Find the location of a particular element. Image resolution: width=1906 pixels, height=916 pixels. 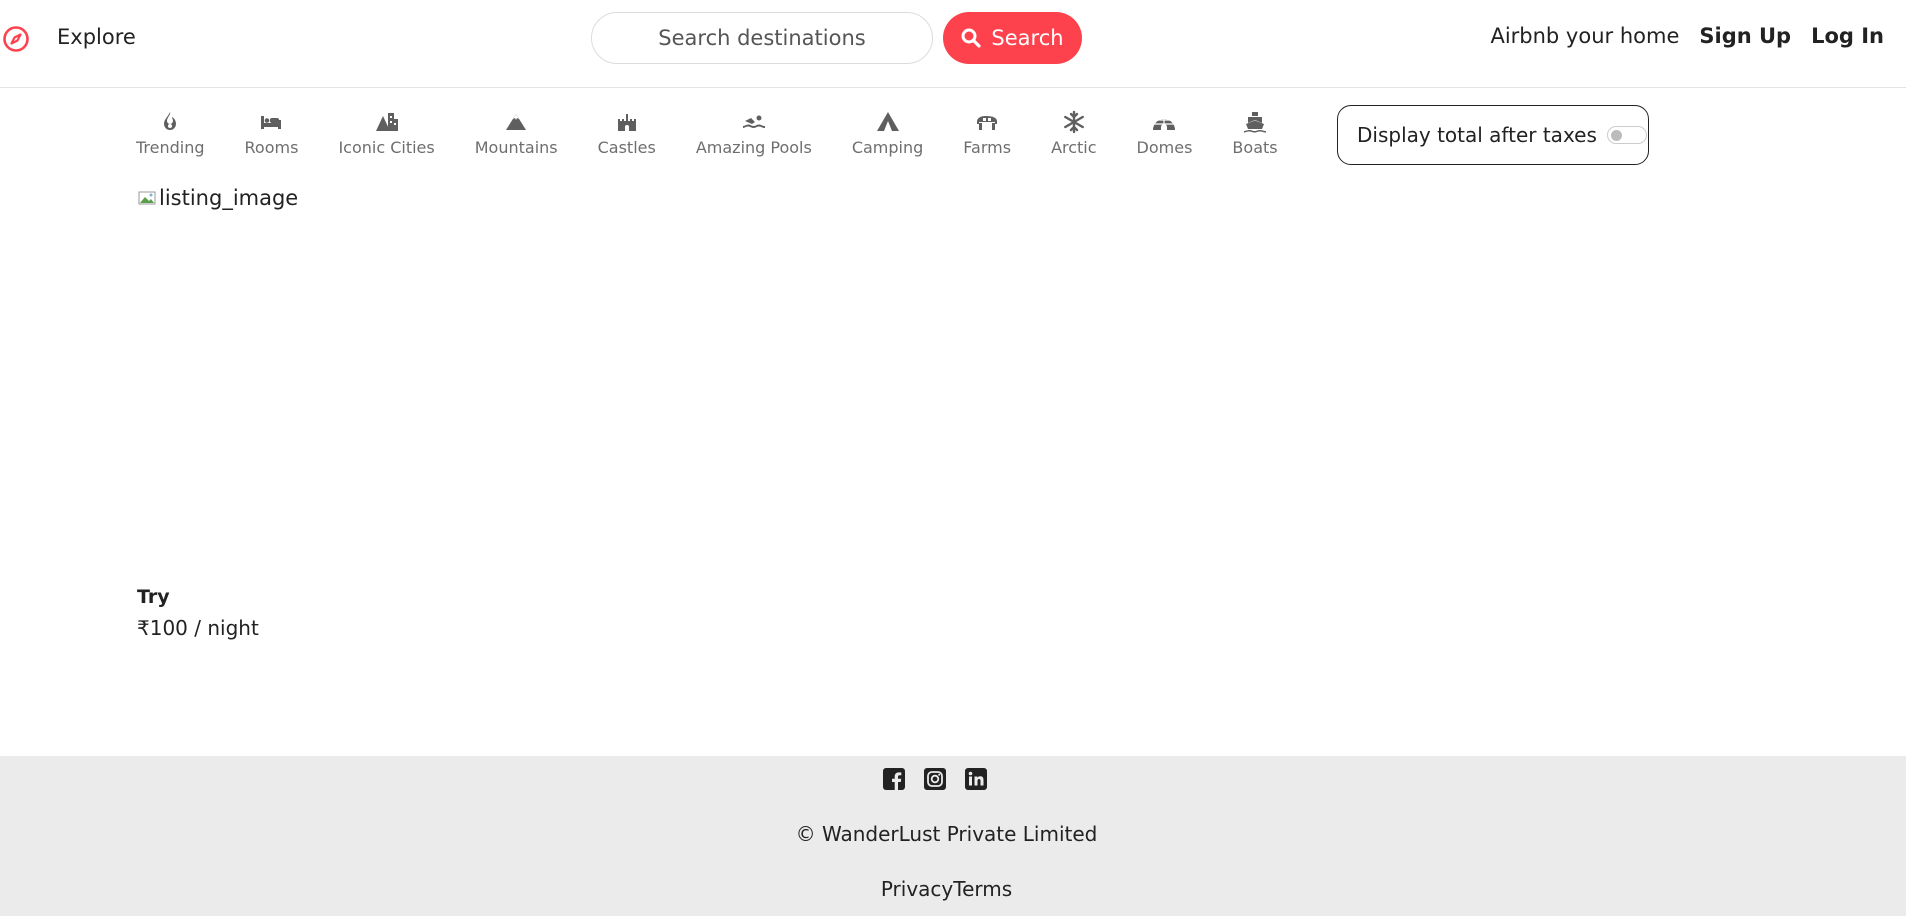

copyright: © WanderLust Private Limited is located at coordinates (946, 834).